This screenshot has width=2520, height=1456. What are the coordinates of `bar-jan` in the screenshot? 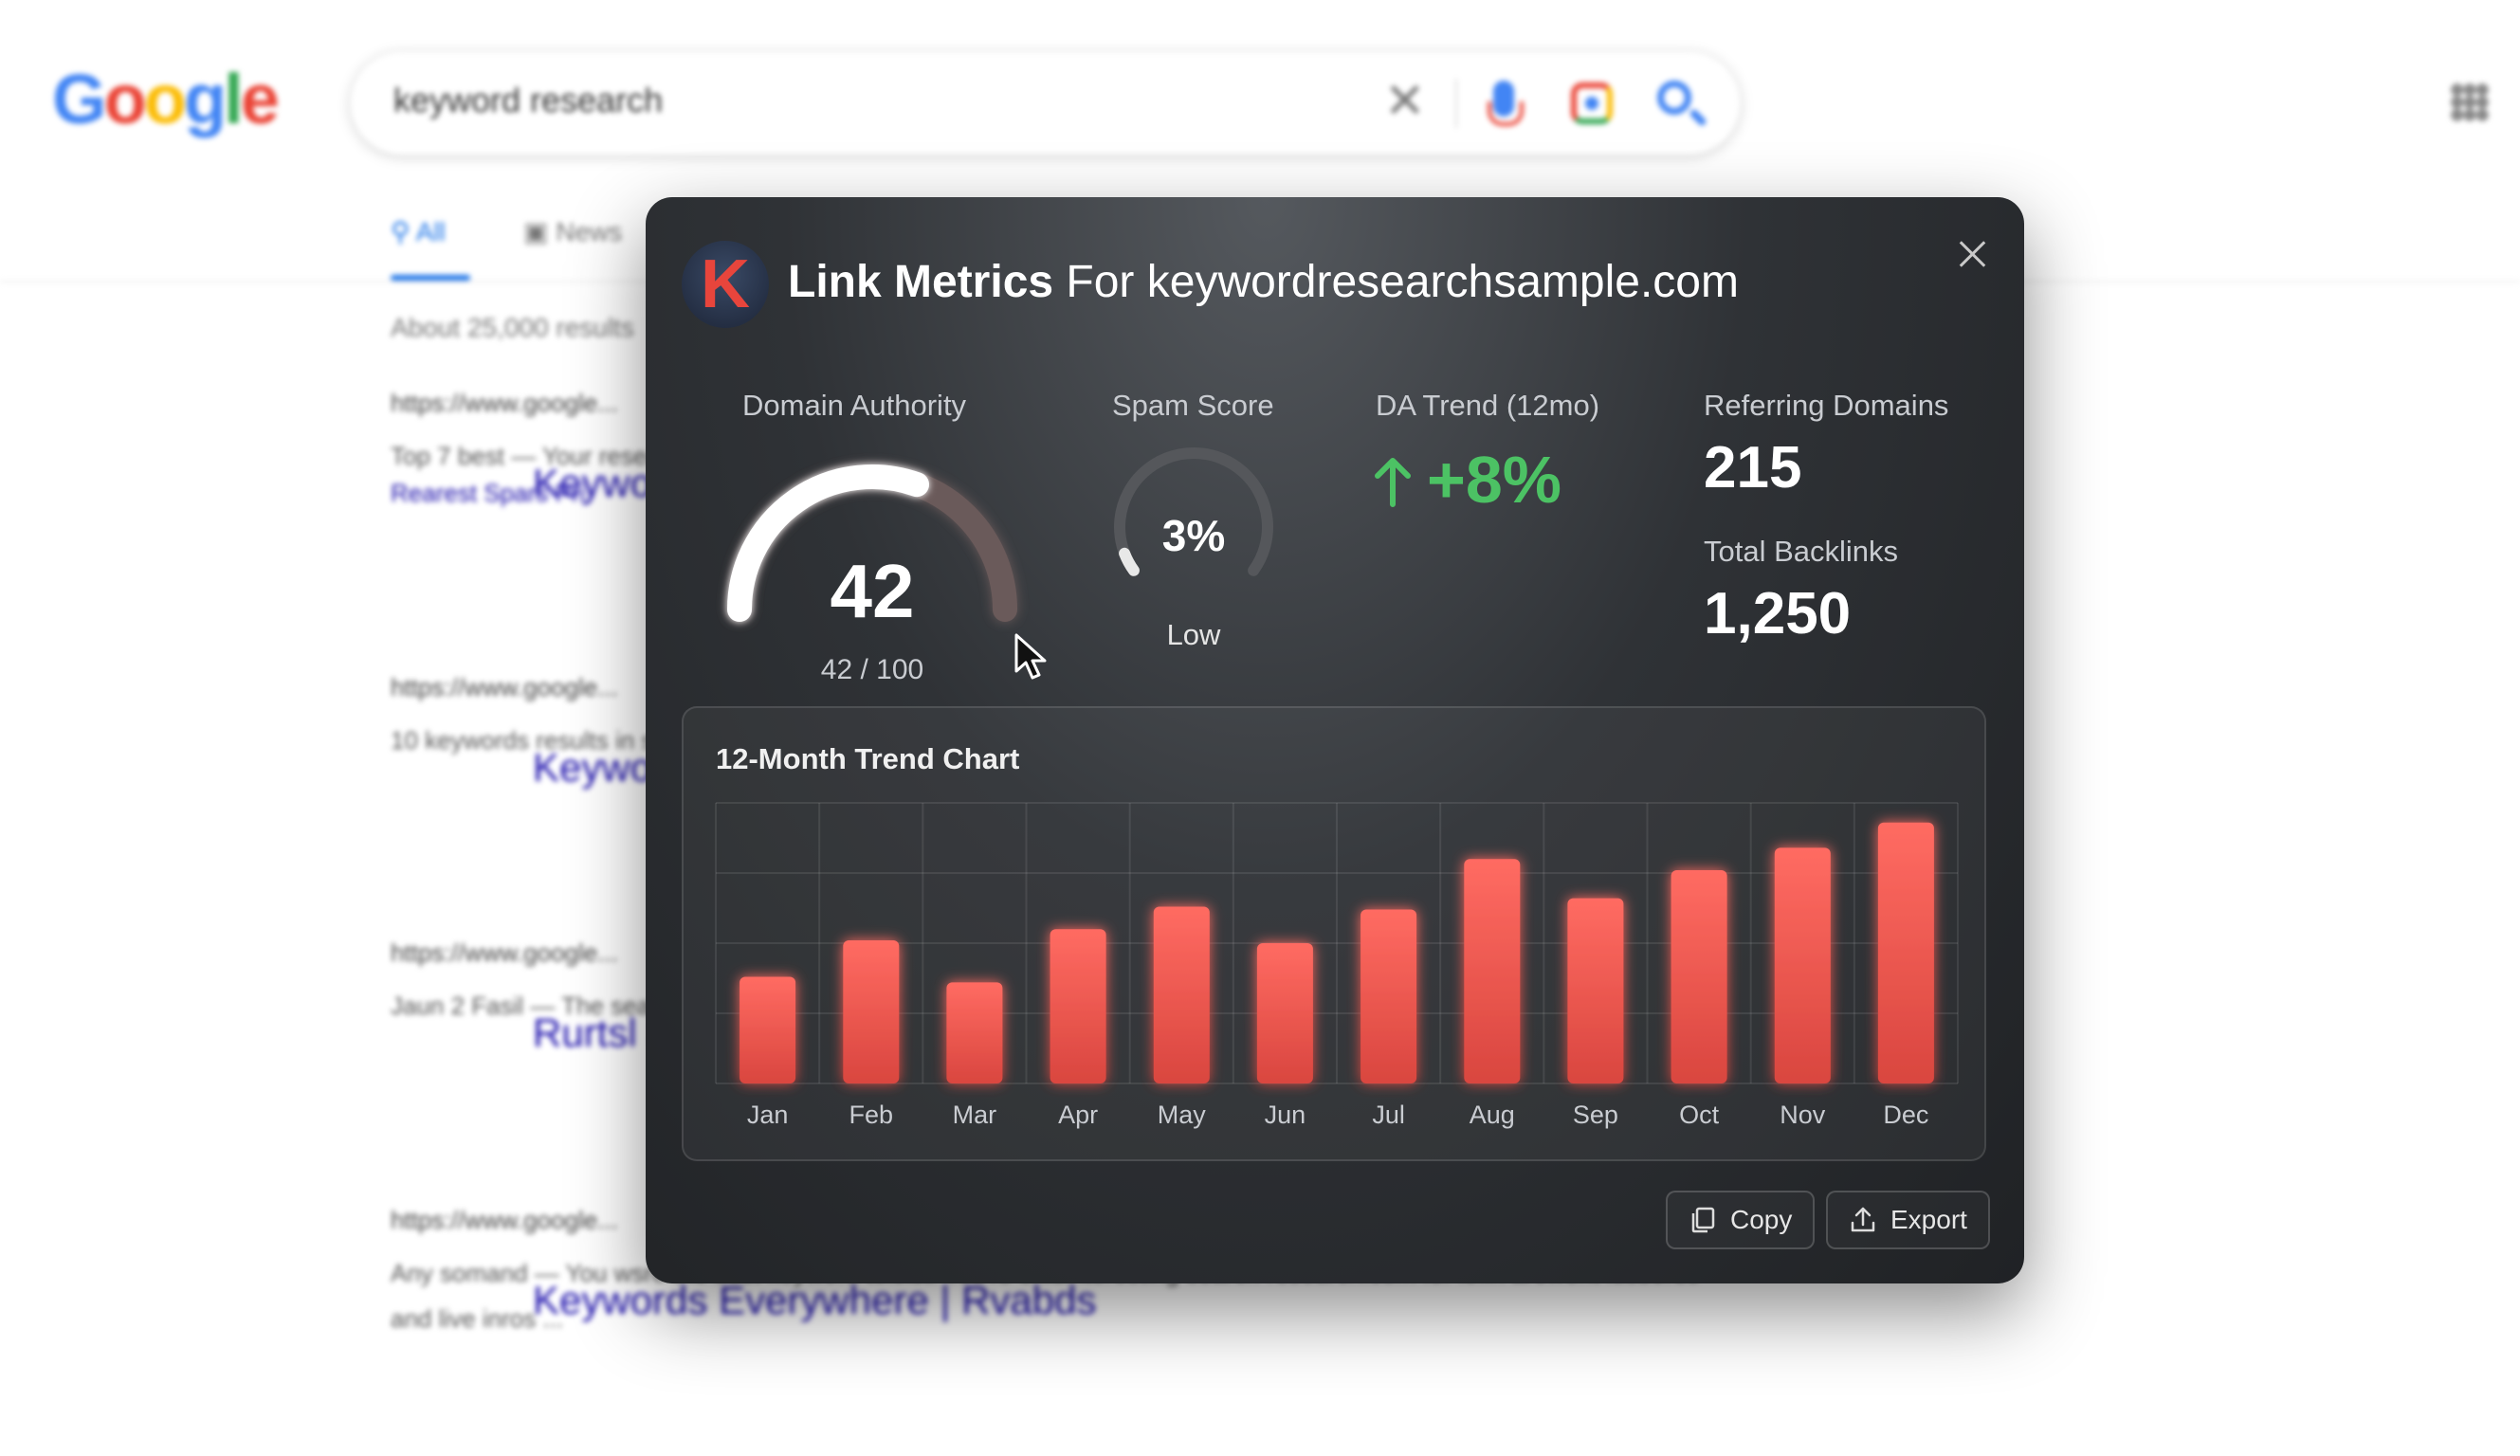 It's located at (768, 1029).